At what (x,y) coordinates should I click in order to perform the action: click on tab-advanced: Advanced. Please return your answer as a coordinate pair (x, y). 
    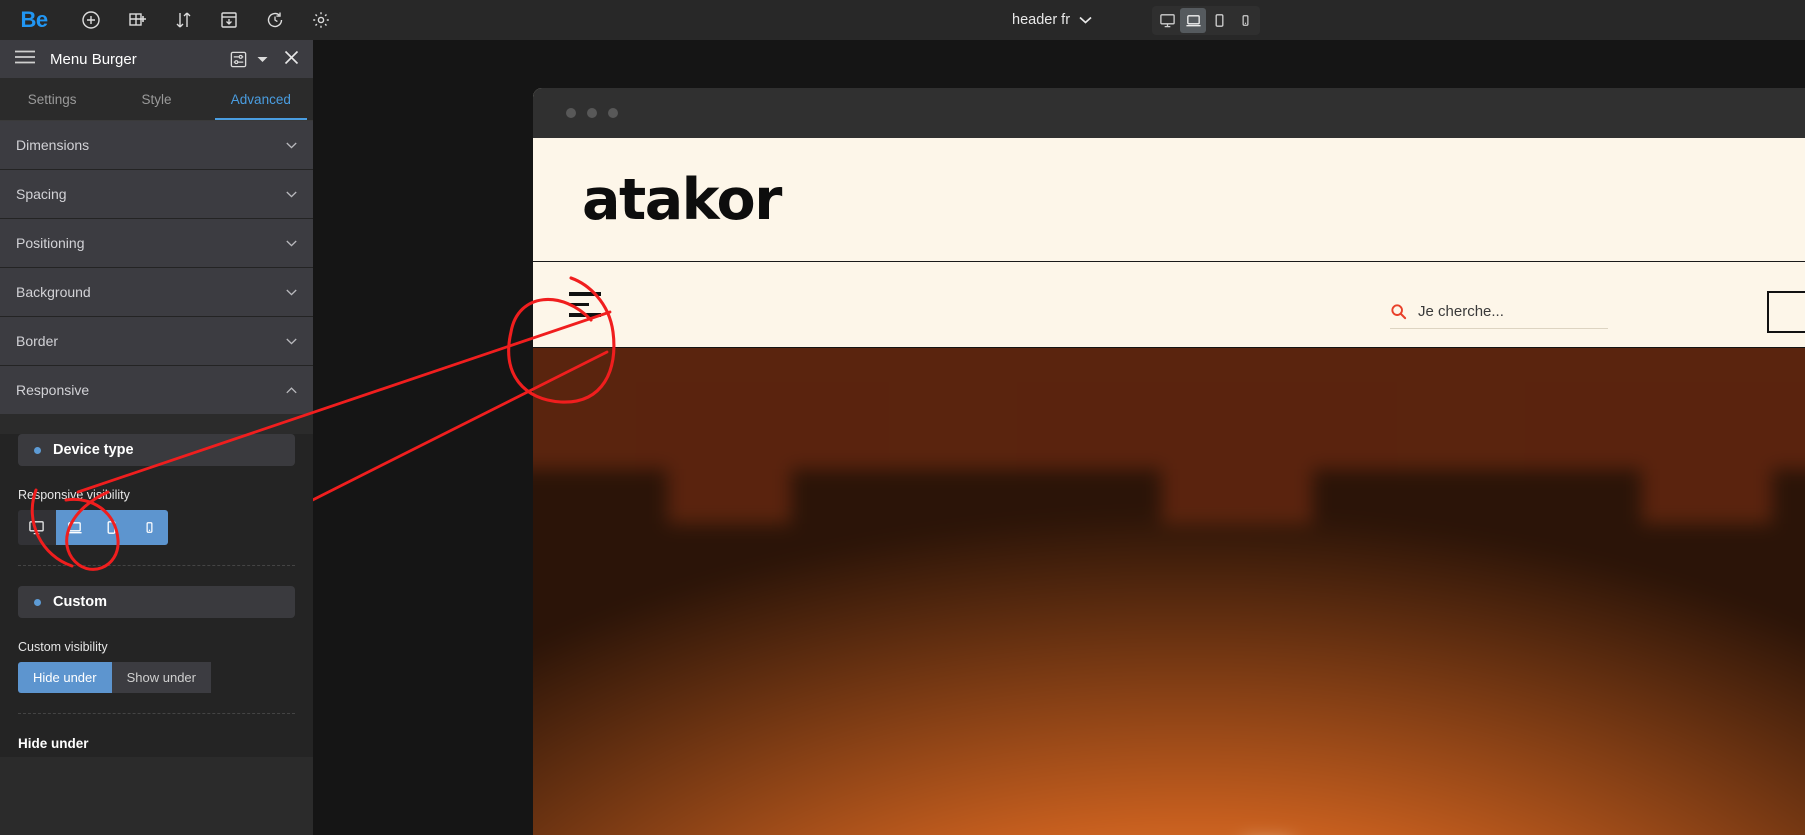
    Looking at the image, I should click on (261, 99).